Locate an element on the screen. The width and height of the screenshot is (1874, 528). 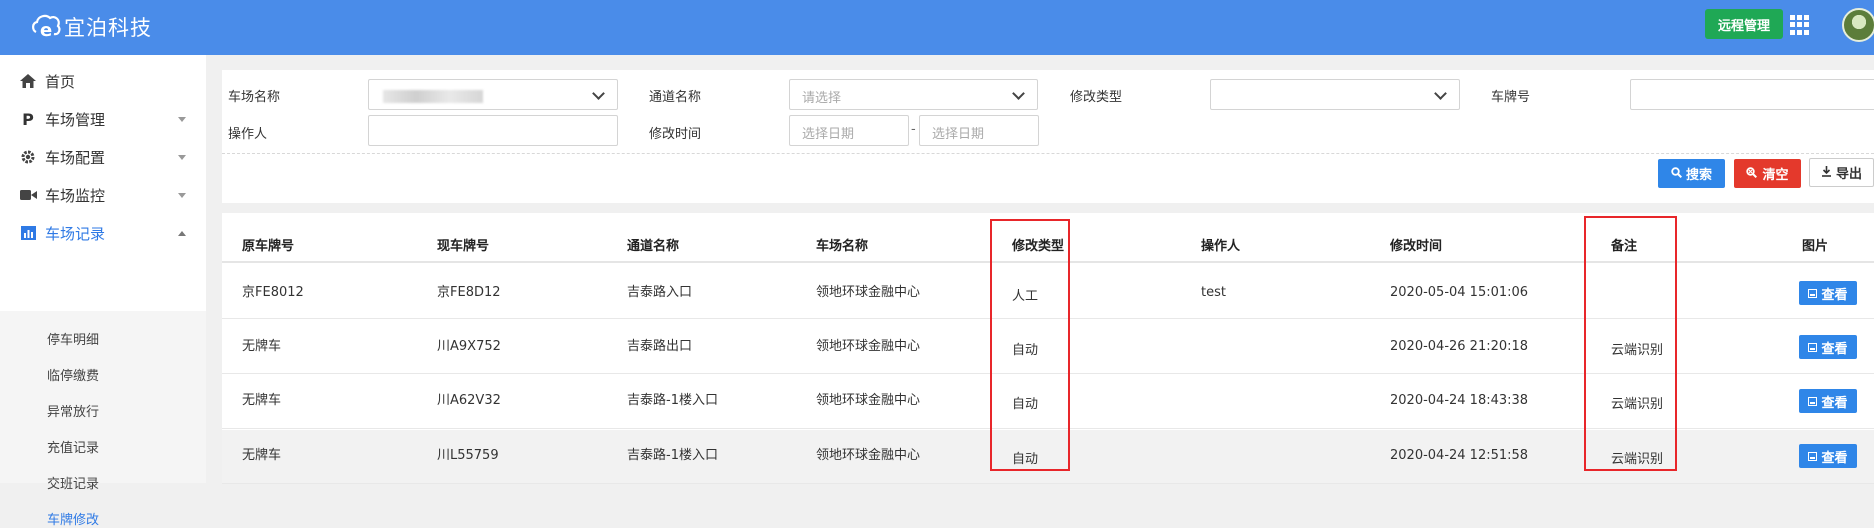
column-header: 现车牌号 is located at coordinates (463, 244).